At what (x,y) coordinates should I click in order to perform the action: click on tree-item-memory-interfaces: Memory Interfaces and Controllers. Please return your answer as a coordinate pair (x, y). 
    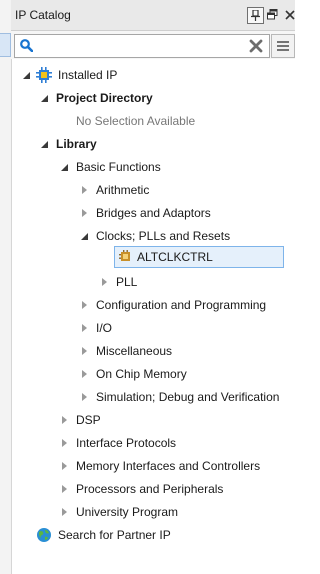
    Looking at the image, I should click on (153, 466).